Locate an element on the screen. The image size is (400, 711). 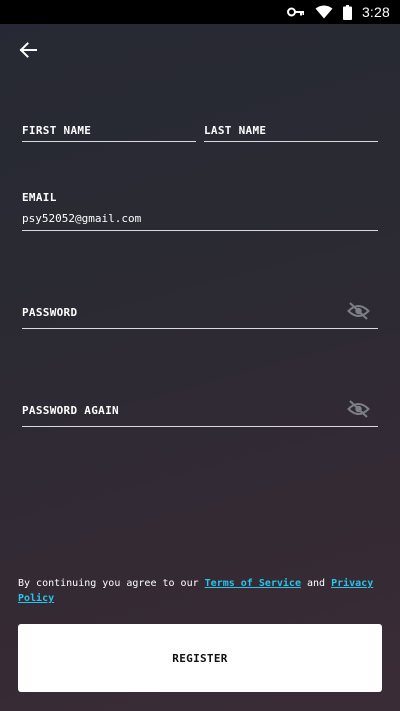
terms-of-service-link: Terms of Service is located at coordinates (253, 583).